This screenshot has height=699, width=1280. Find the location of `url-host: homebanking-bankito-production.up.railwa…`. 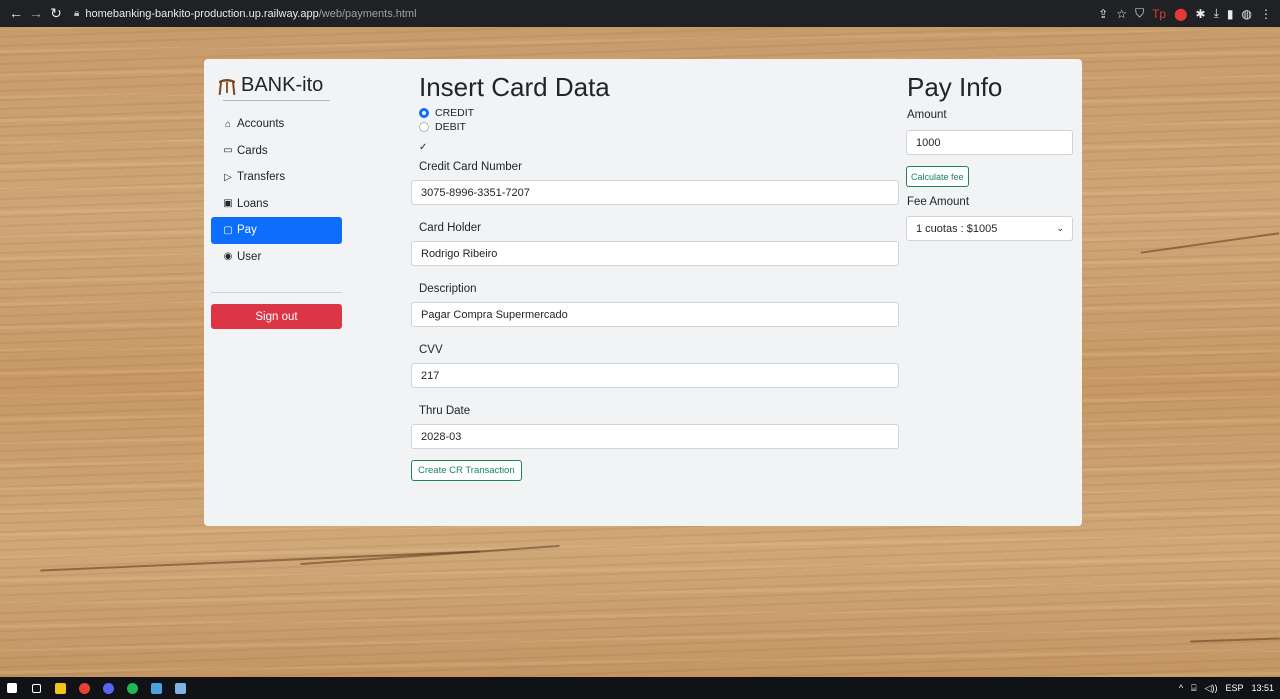

url-host: homebanking-bankito-production.up.railwa… is located at coordinates (202, 13).